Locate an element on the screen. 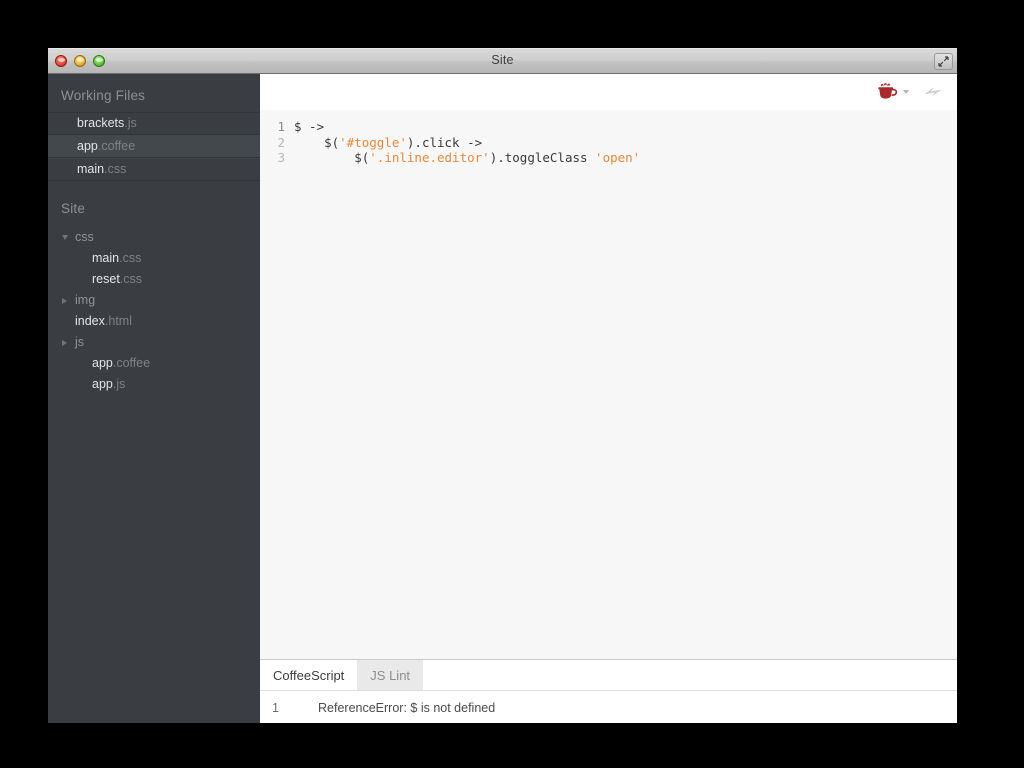 The width and height of the screenshot is (1024, 768). working-file-item: app.coffee is located at coordinates (154, 146).